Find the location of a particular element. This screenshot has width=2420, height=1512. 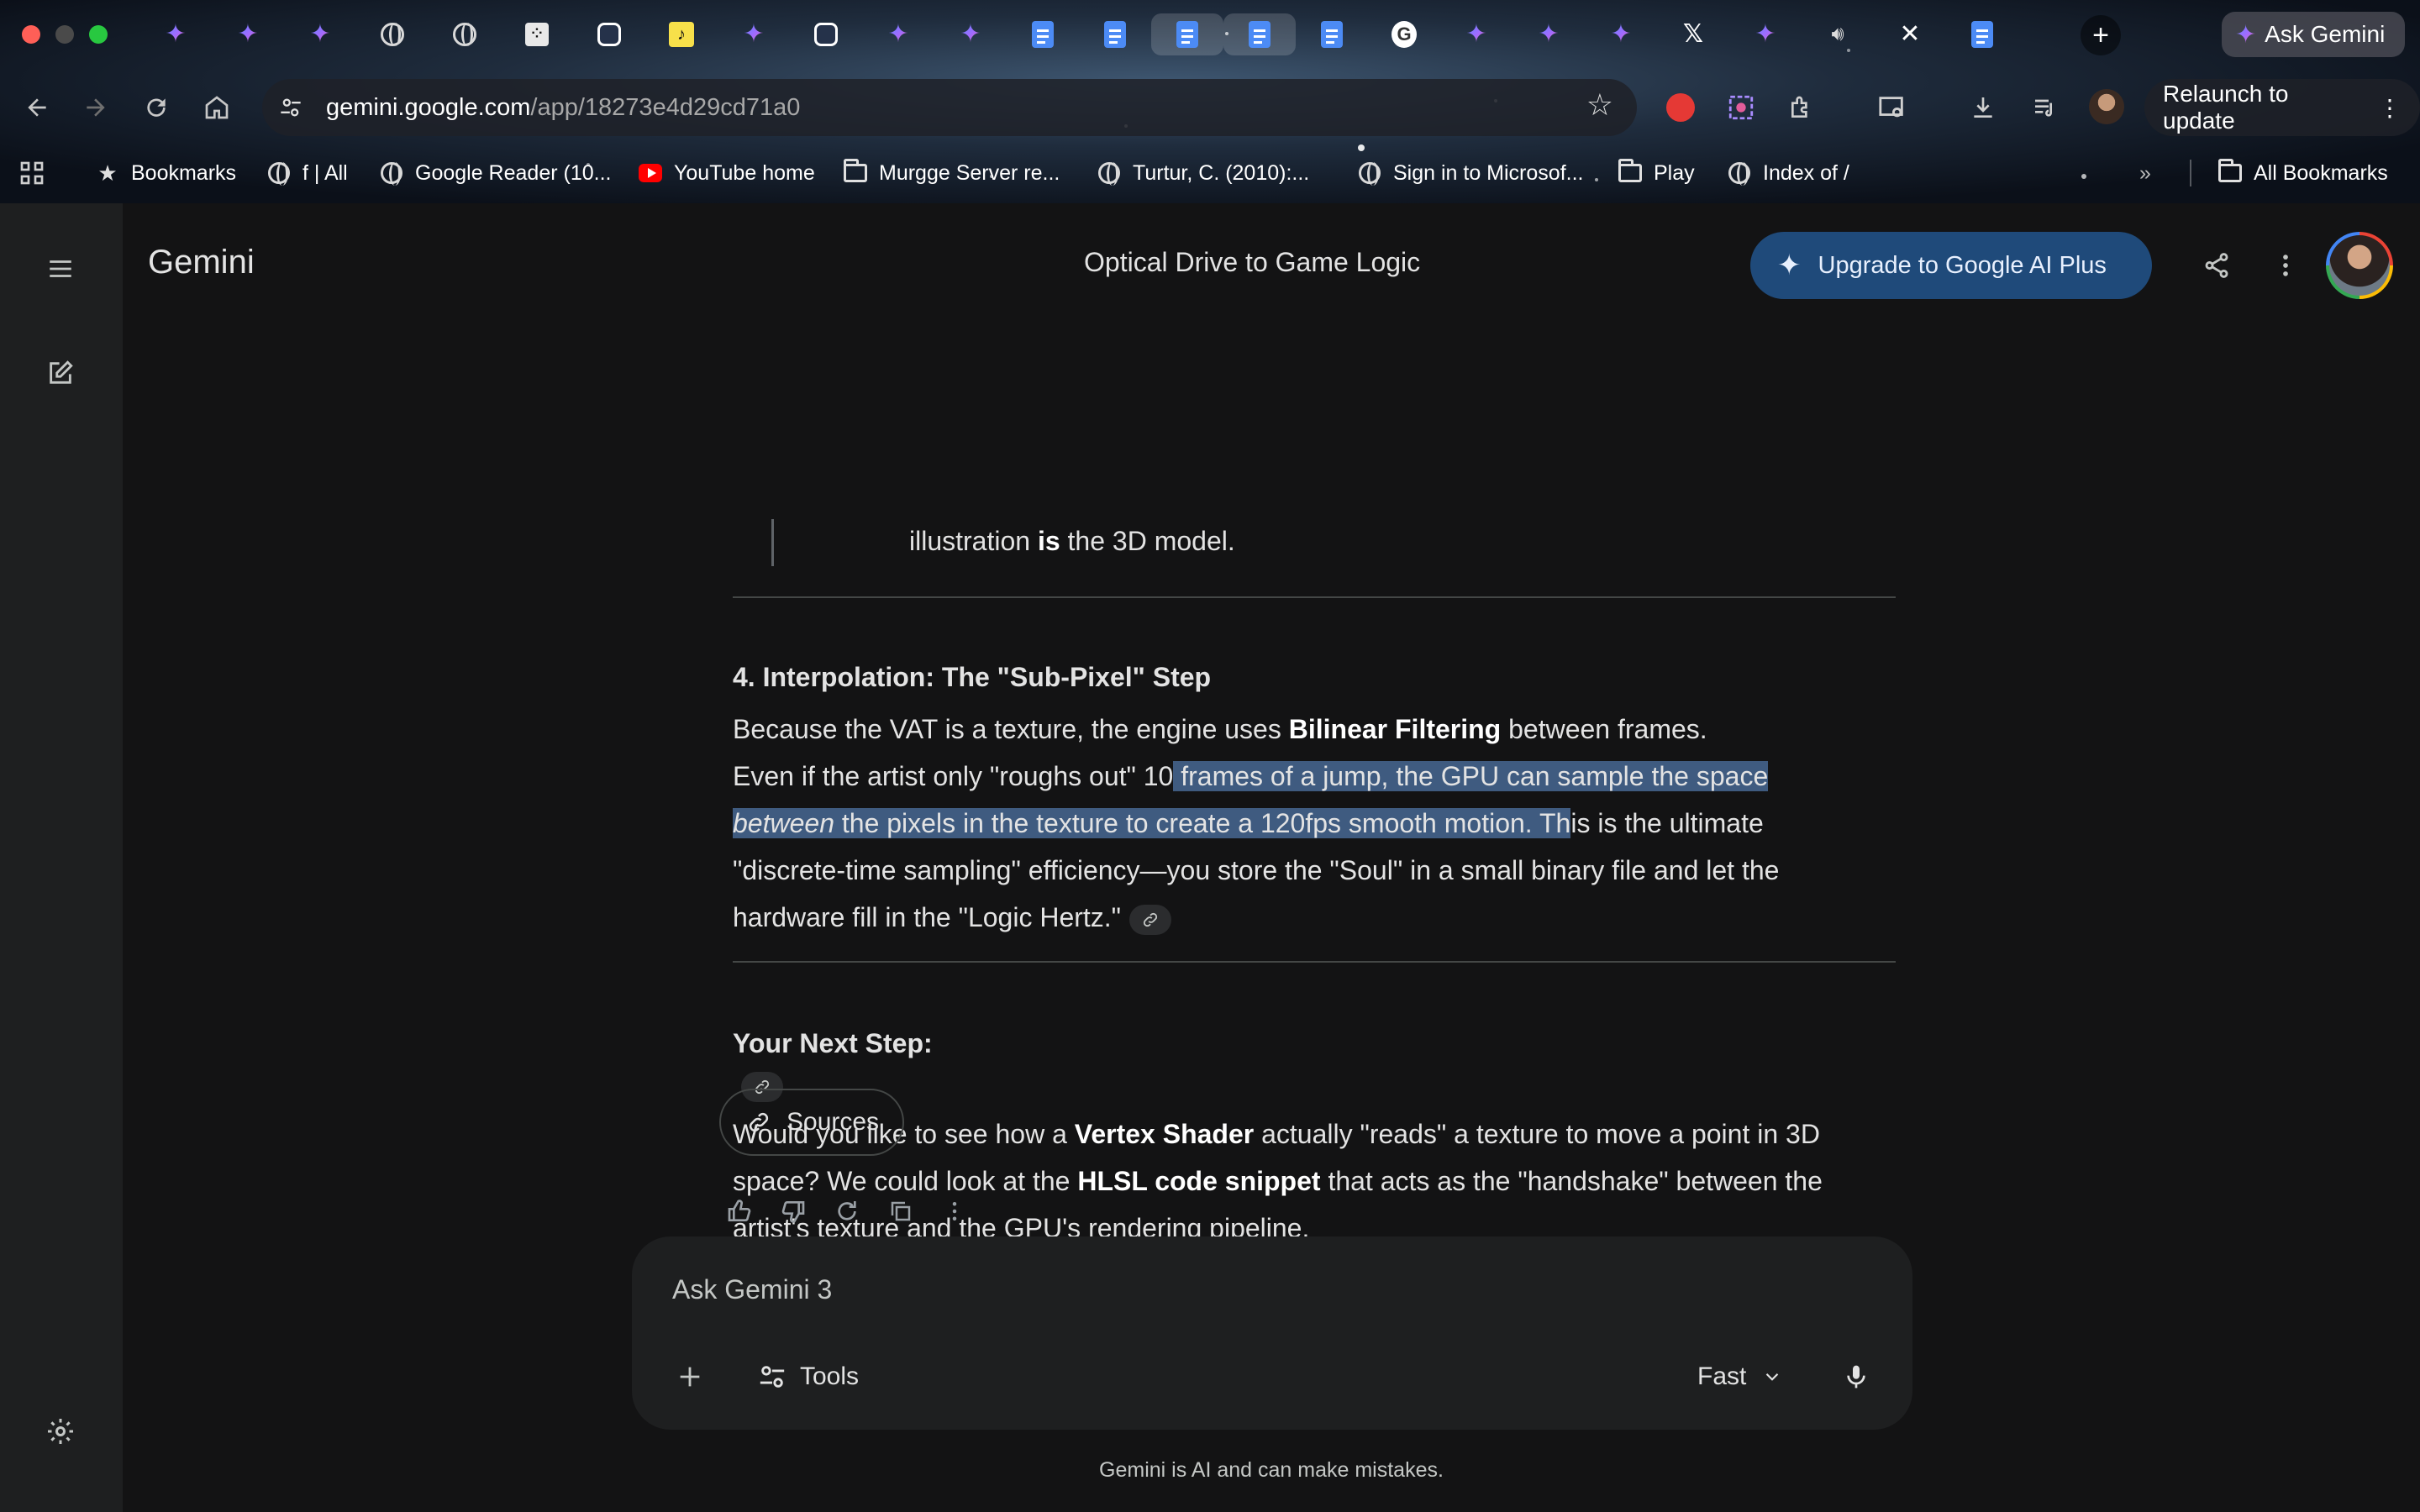

thumbs-up-button is located at coordinates (739, 1211).